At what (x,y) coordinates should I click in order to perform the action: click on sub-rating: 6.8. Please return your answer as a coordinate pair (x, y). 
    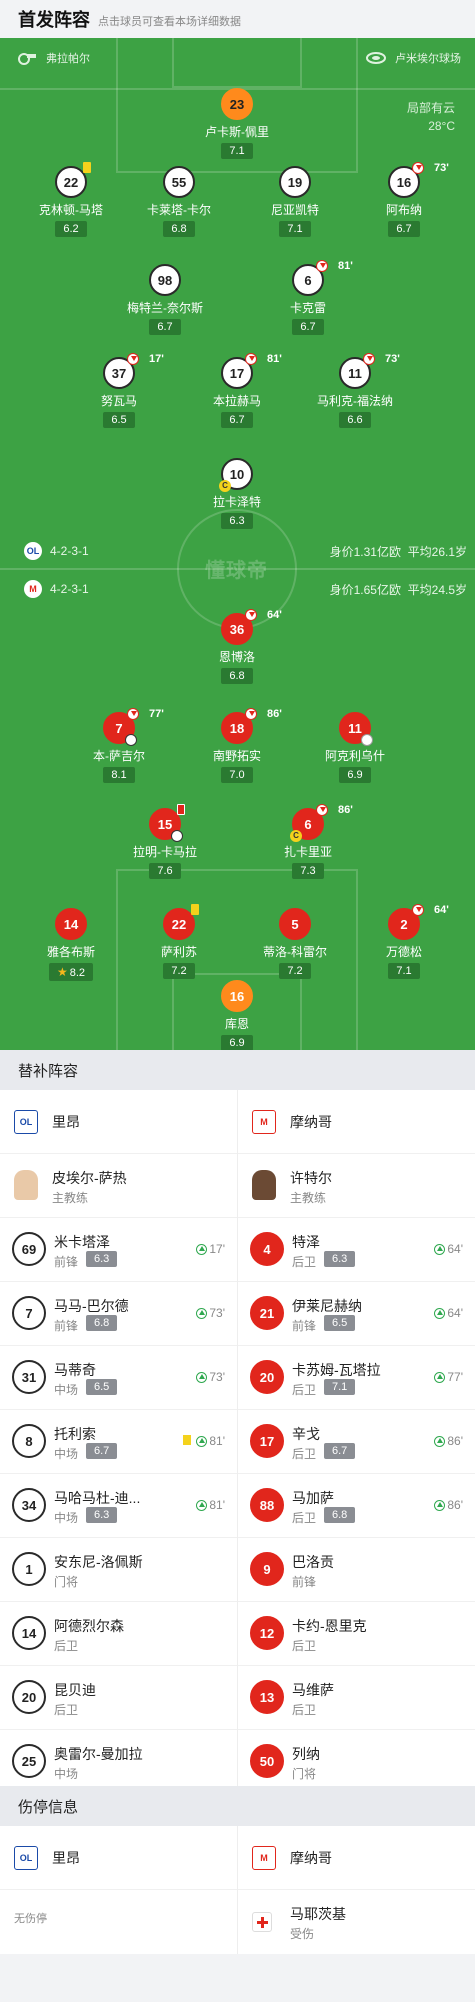
    Looking at the image, I should click on (102, 1323).